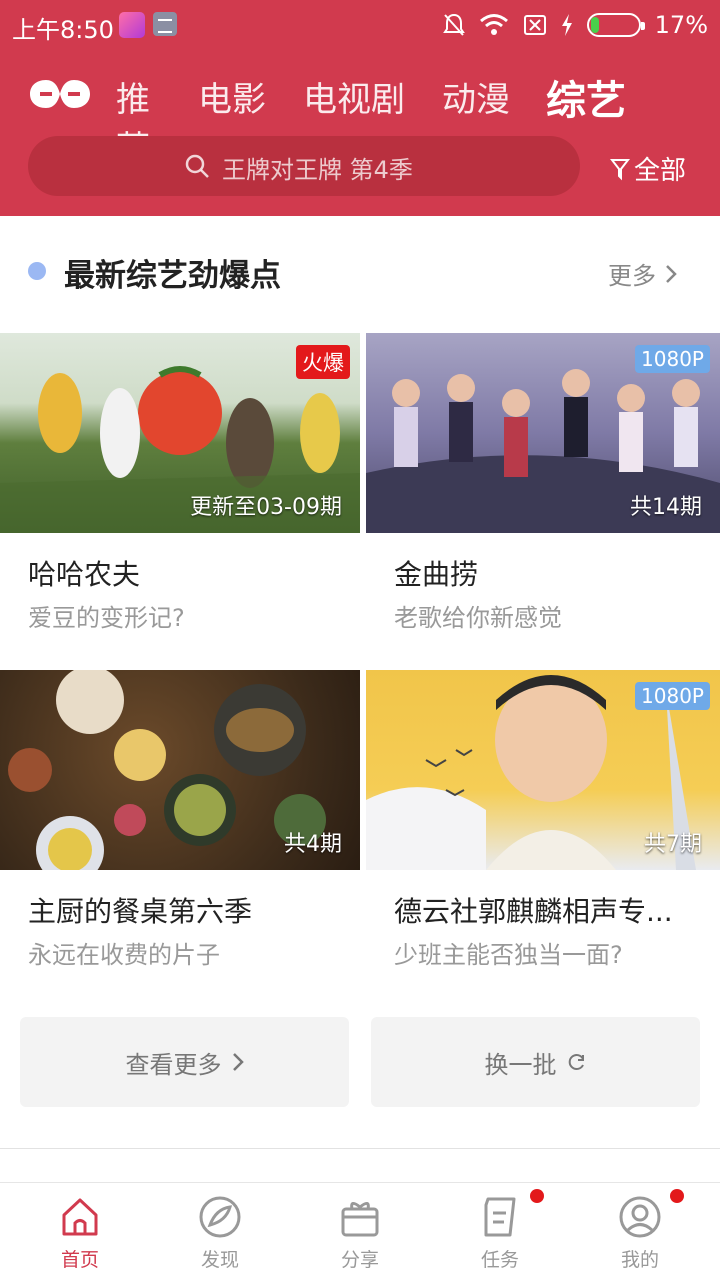 Image resolution: width=720 pixels, height=1280 pixels. Describe the element at coordinates (360, 271) in the screenshot. I see `section-header: 最新综艺劲爆点 更多` at that location.